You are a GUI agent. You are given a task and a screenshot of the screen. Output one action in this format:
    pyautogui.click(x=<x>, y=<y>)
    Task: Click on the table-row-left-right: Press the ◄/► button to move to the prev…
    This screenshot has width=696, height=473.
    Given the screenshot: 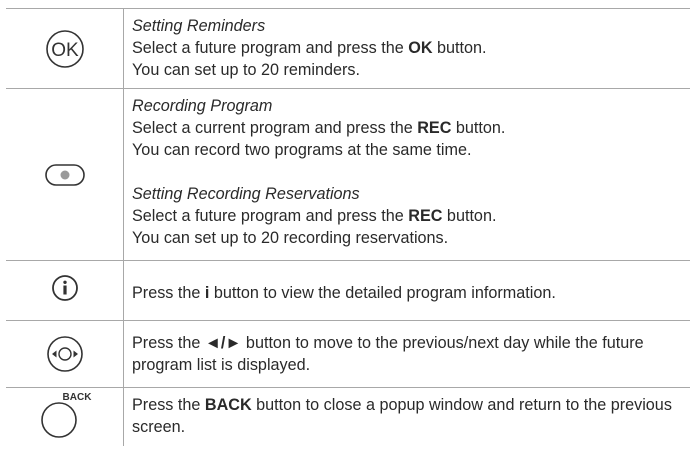 What is the action you would take?
    pyautogui.click(x=348, y=354)
    